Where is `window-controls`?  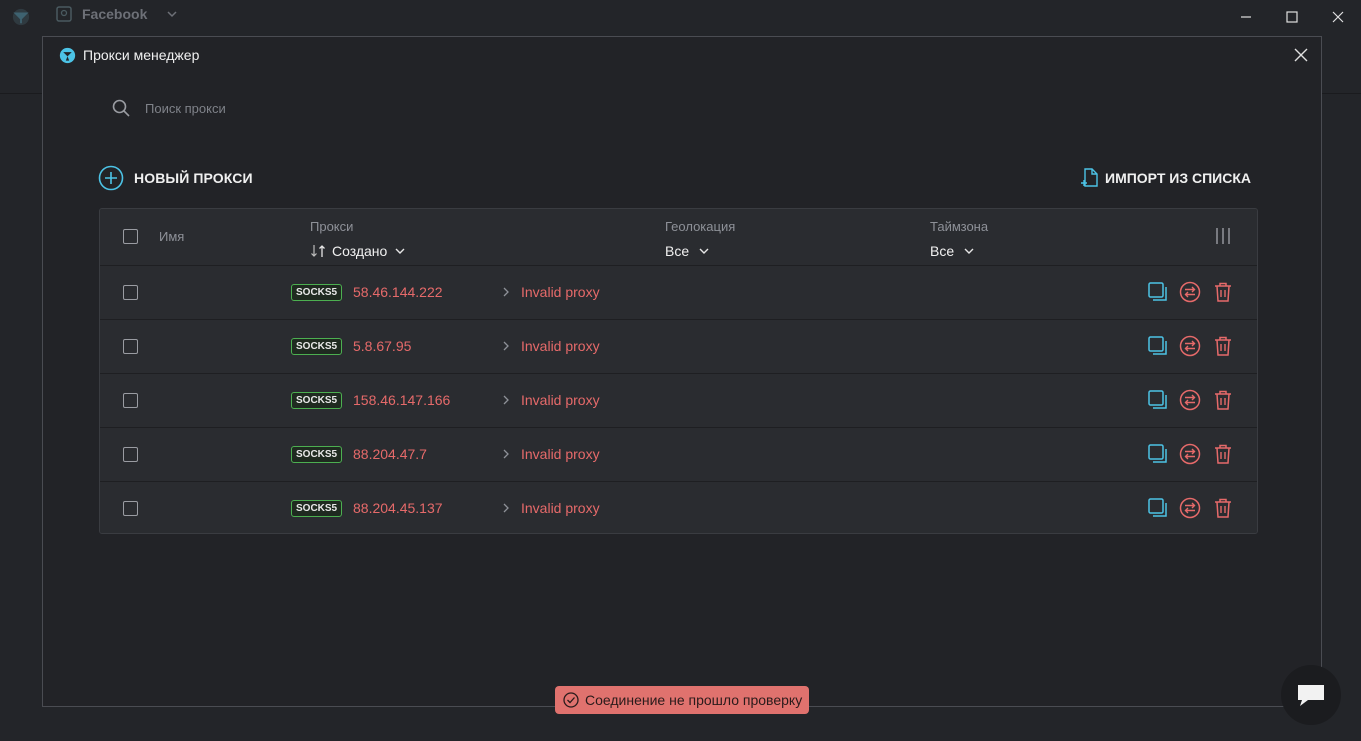
window-controls is located at coordinates (1292, 17).